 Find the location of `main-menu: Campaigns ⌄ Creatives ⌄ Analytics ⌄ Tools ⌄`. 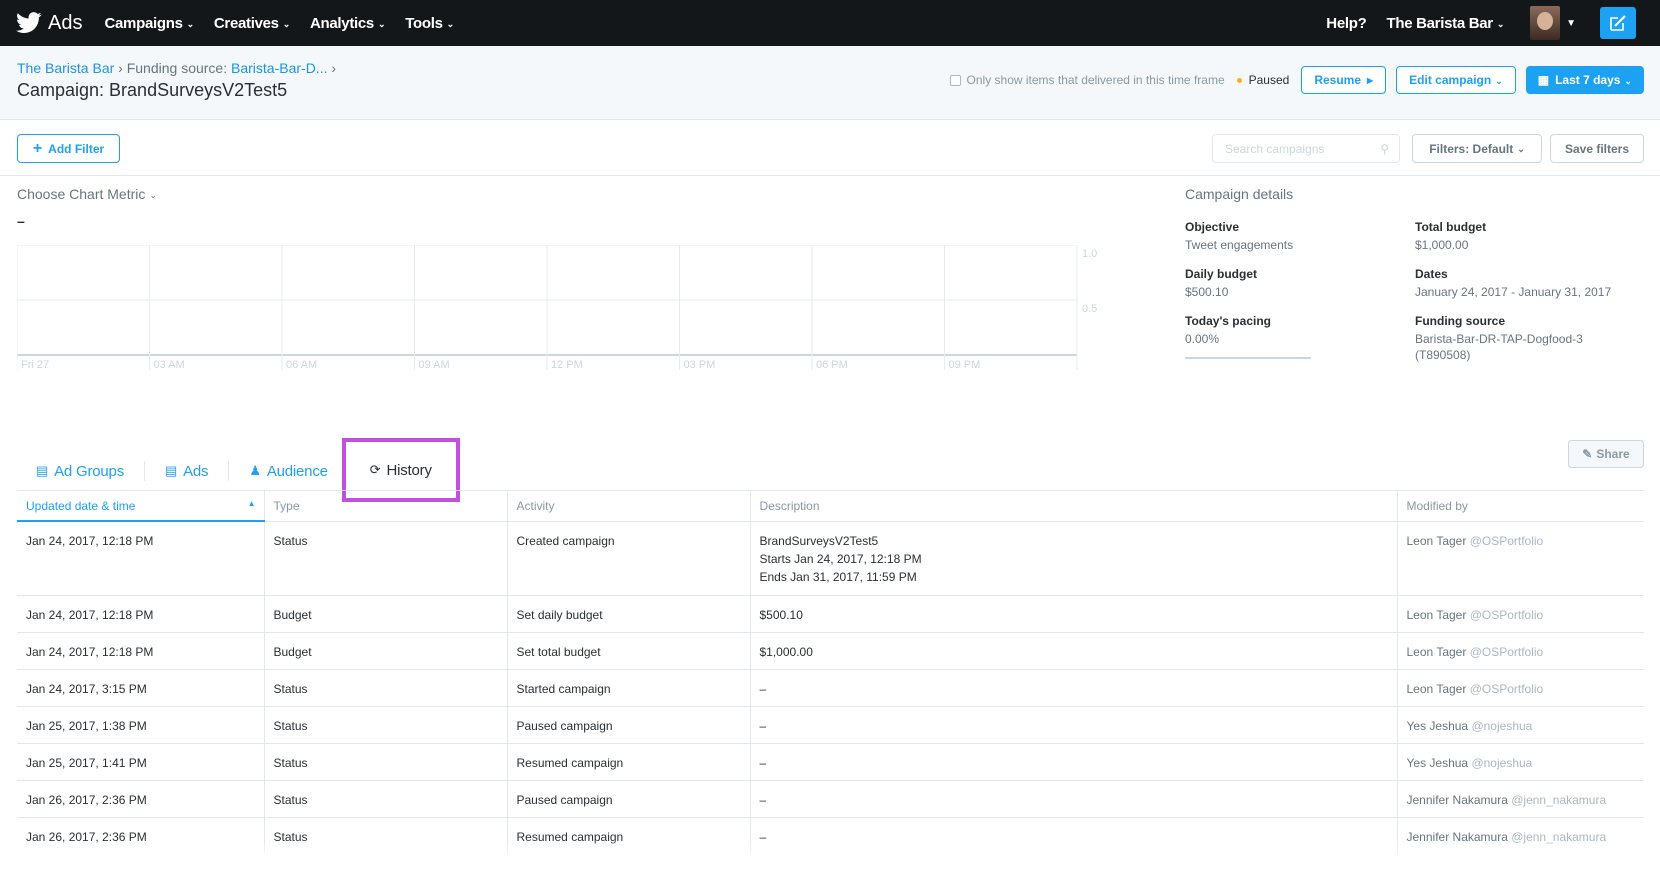

main-menu: Campaigns ⌄ Creatives ⌄ Analytics ⌄ Tools ⌄ is located at coordinates (288, 23).